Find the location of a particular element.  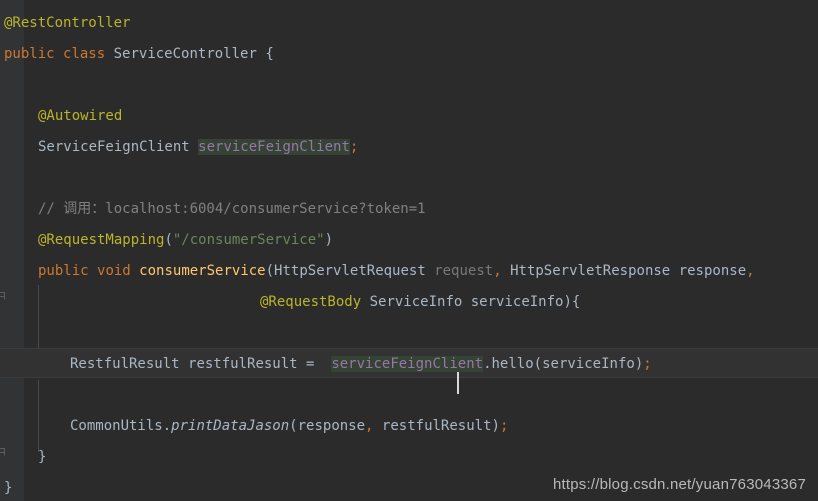

variable-restful-result: restfulResult is located at coordinates (243, 364).